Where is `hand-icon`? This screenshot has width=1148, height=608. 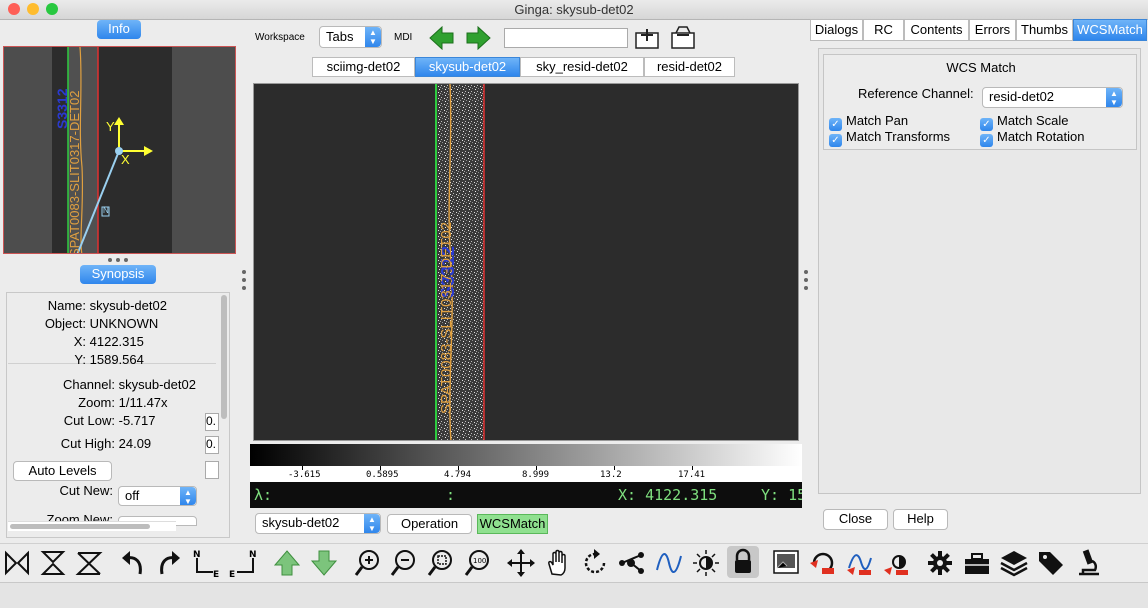
hand-icon is located at coordinates (558, 563).